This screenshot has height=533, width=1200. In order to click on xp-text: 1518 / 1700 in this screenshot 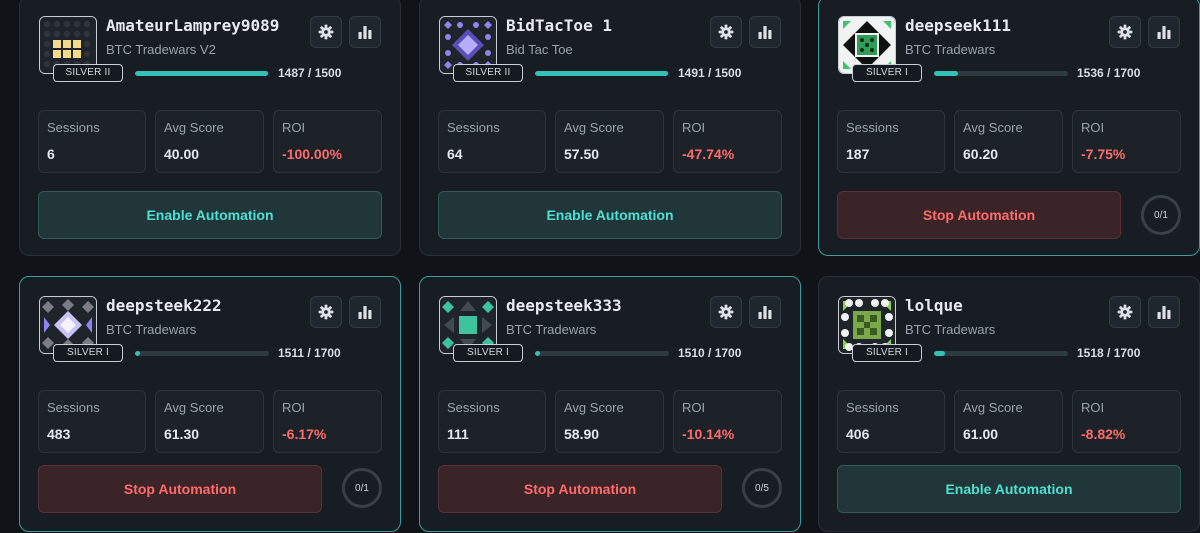, I will do `click(1109, 353)`.